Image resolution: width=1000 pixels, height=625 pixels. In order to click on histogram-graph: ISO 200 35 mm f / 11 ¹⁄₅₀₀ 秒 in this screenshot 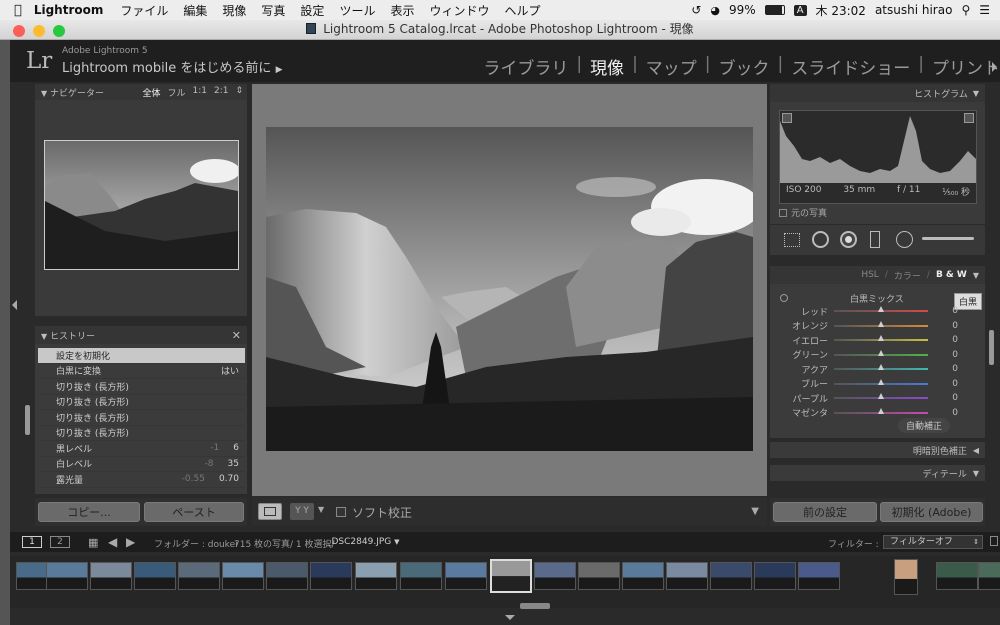, I will do `click(878, 157)`.